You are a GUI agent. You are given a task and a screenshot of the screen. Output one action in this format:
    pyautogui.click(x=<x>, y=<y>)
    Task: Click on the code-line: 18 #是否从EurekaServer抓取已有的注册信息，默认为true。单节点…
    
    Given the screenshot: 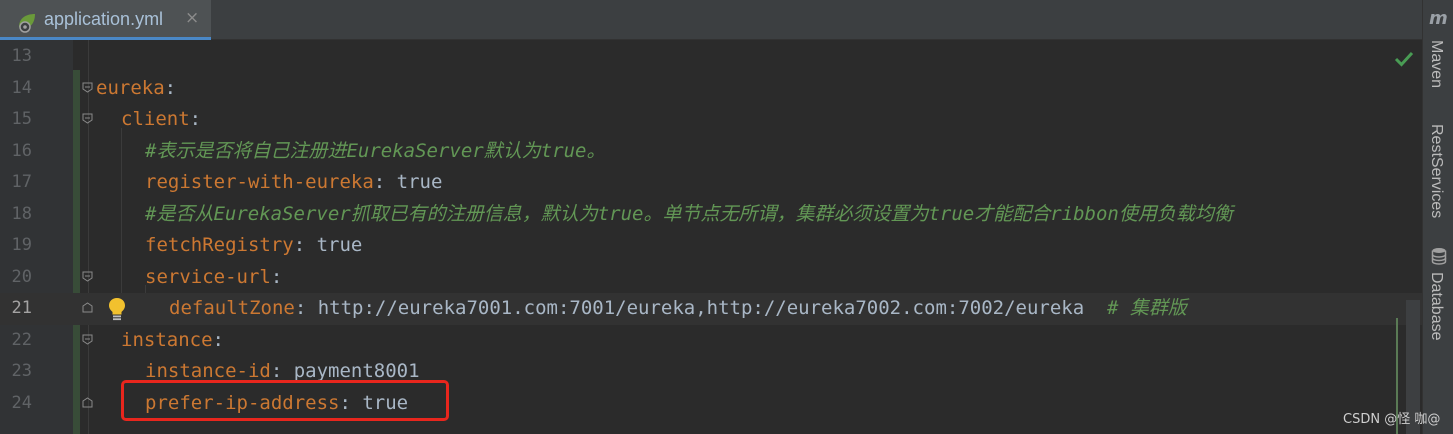 What is the action you would take?
    pyautogui.click(x=711, y=215)
    